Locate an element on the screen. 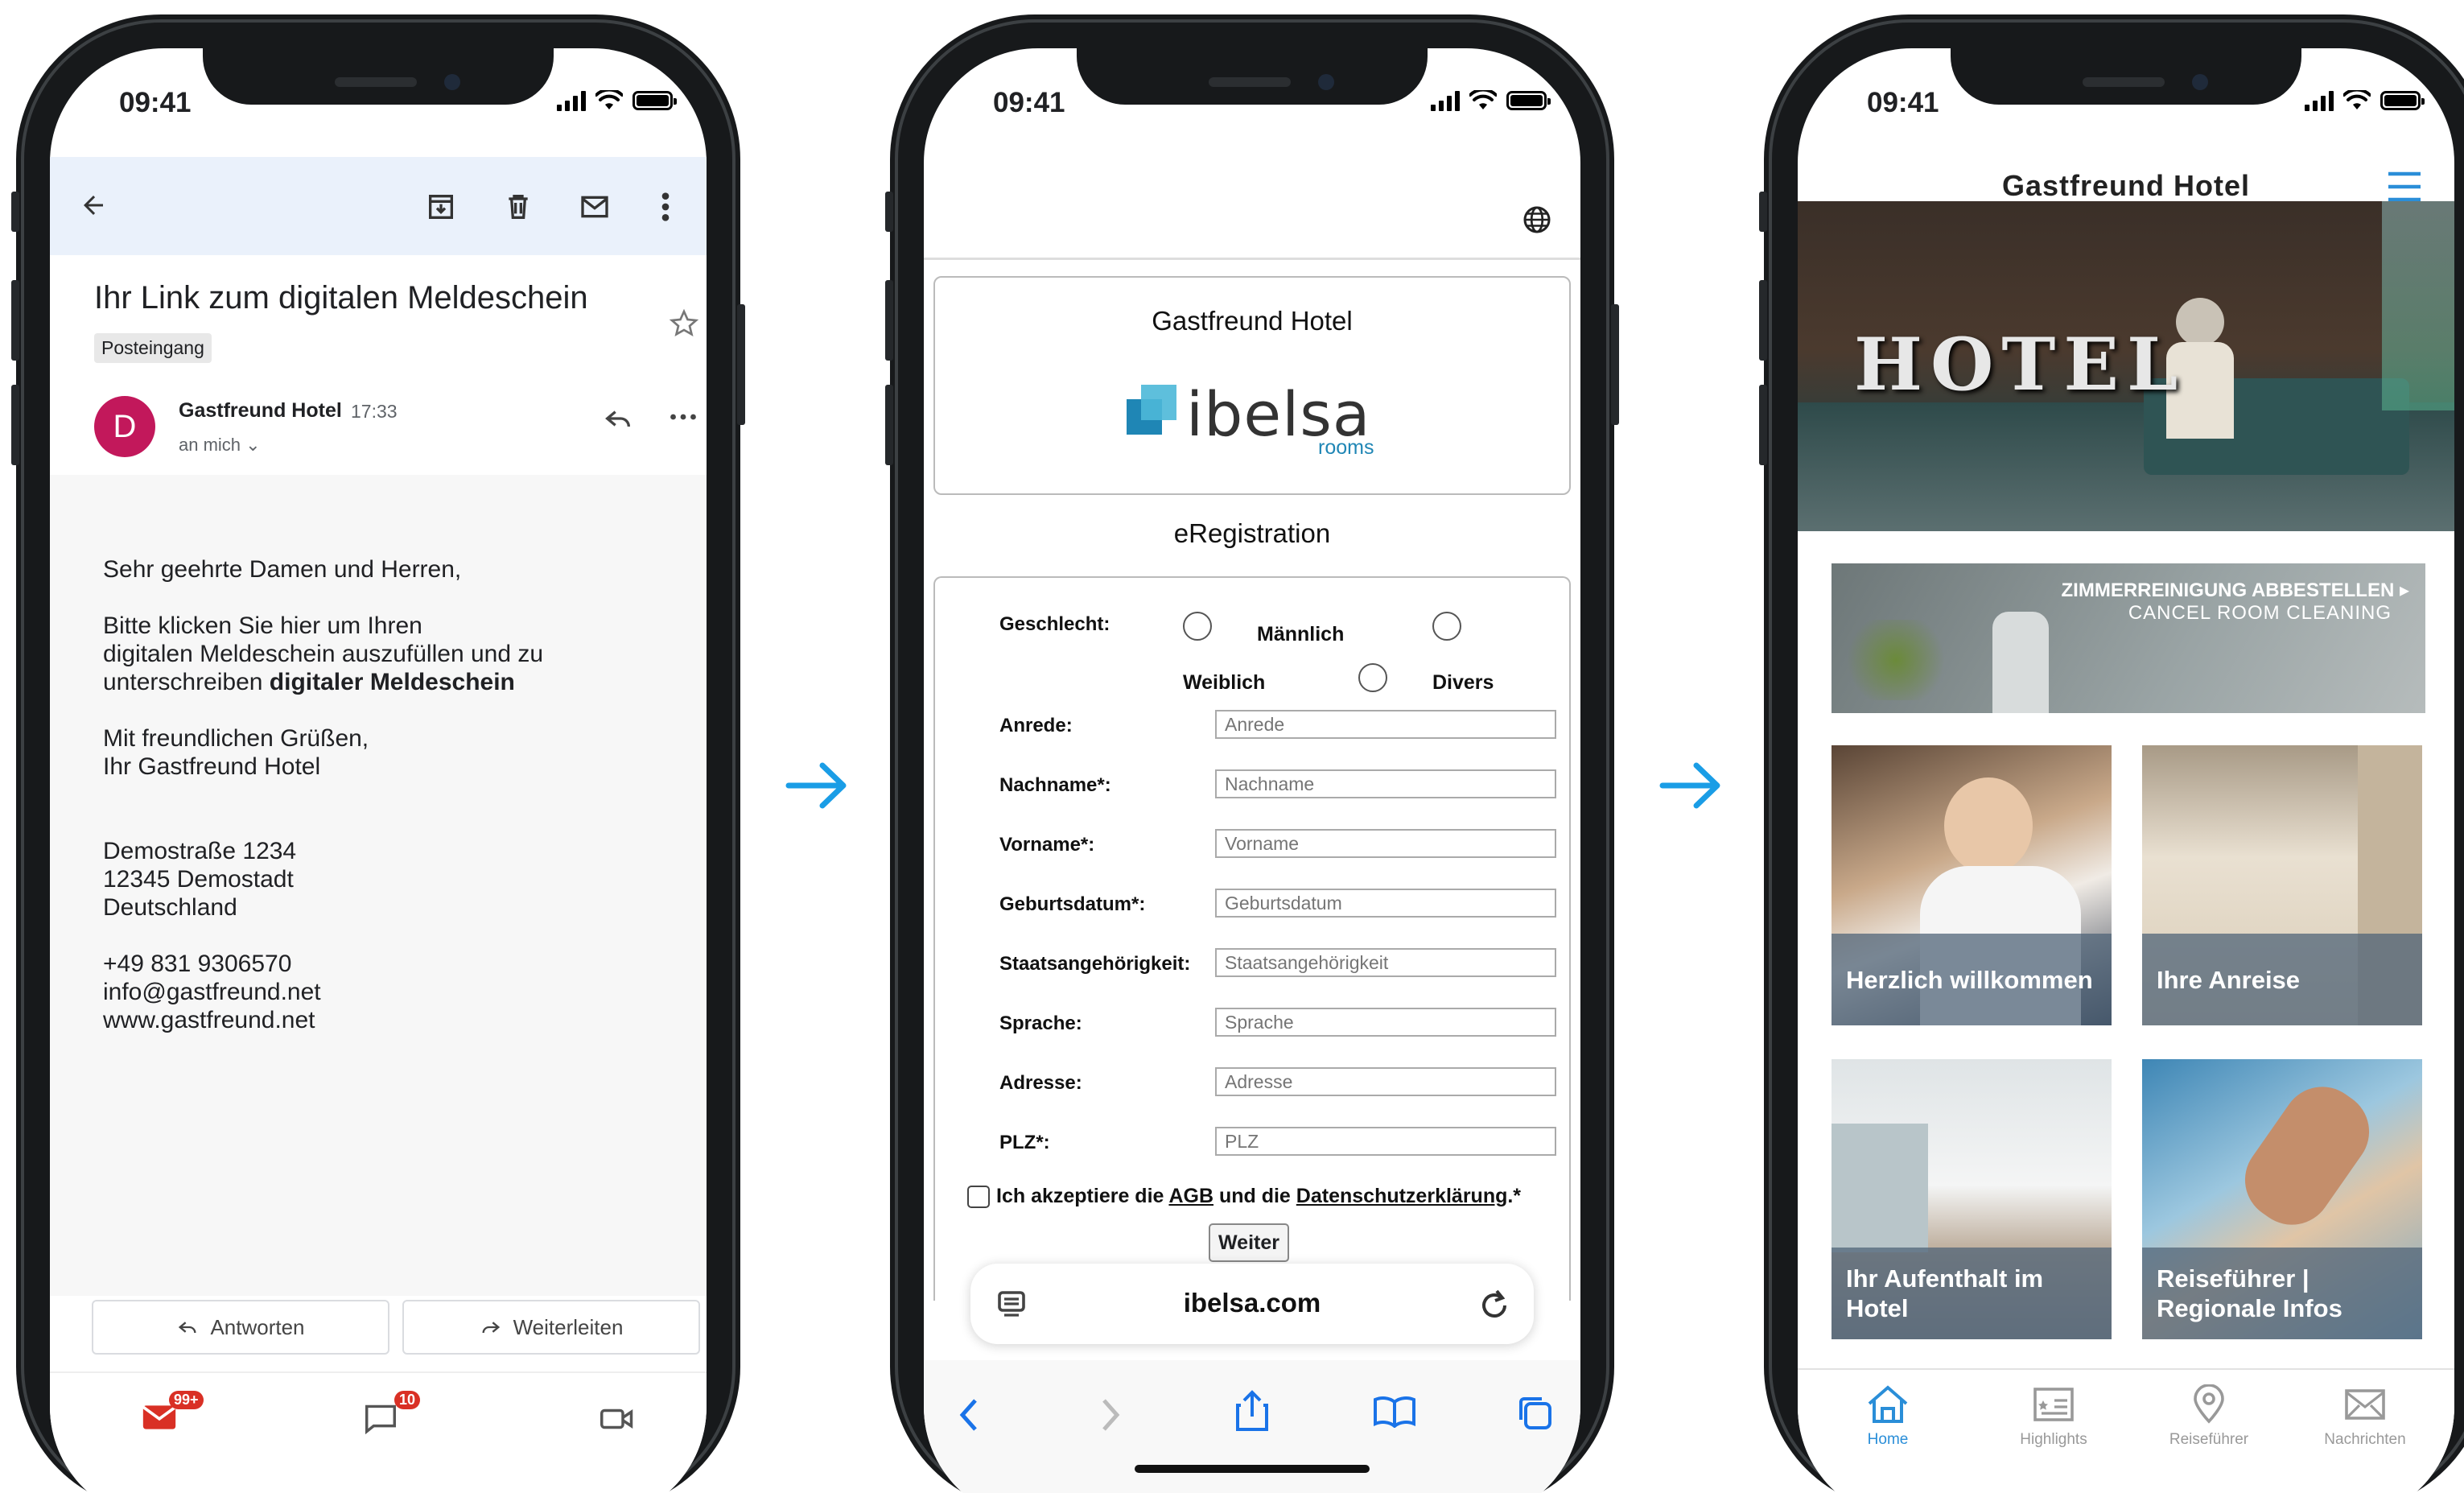  consent-text: .* is located at coordinates (1514, 1196).